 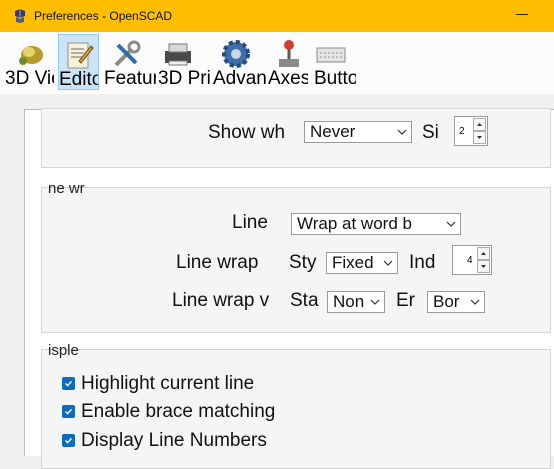 I want to click on gear-icon, so click(x=236, y=54).